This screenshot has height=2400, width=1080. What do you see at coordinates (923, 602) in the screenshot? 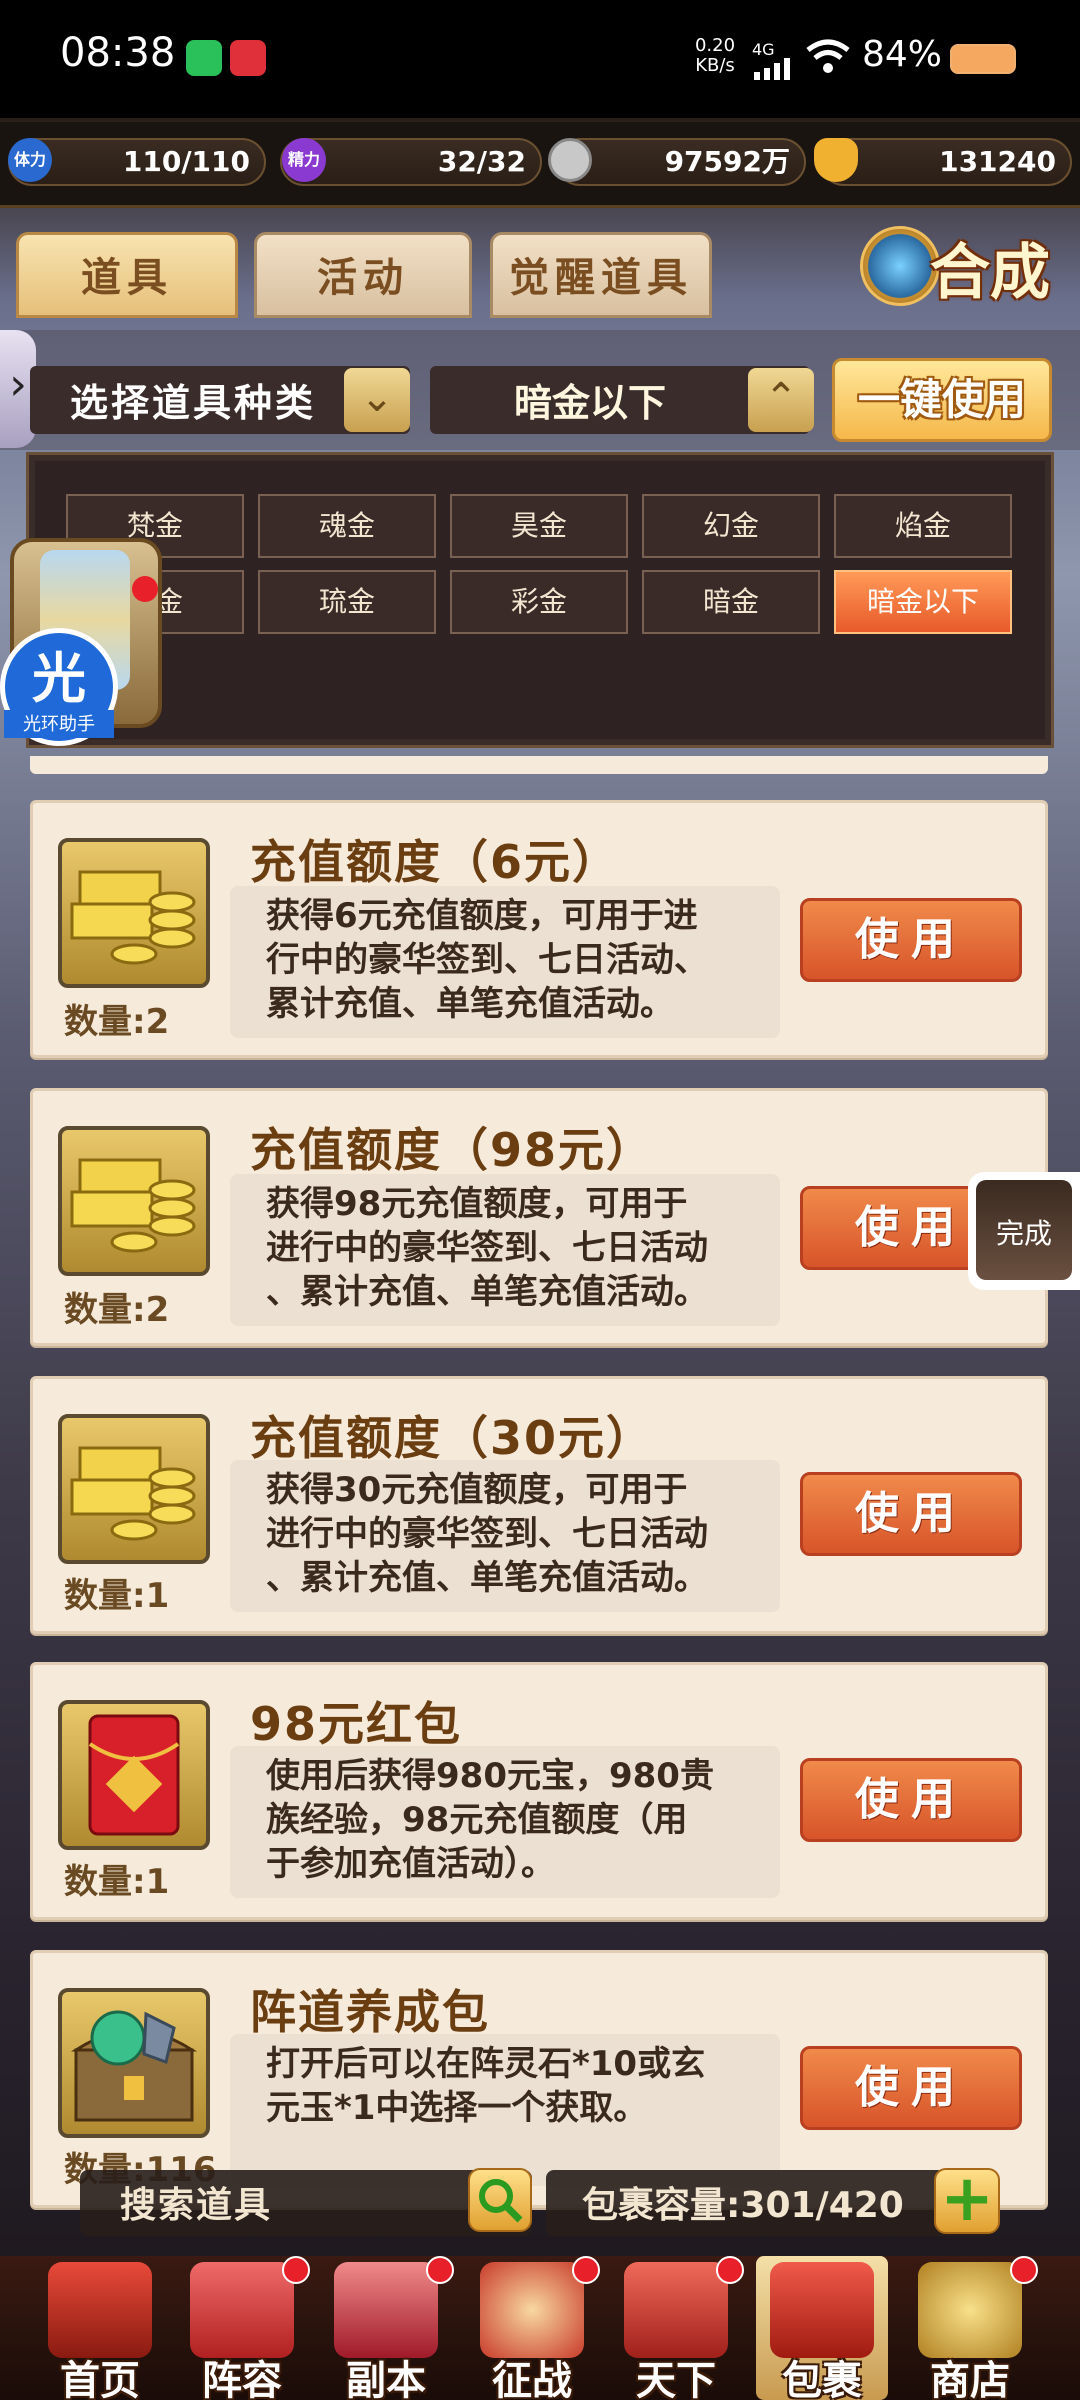
I see `grade-option-selected: 暗金以下` at bounding box center [923, 602].